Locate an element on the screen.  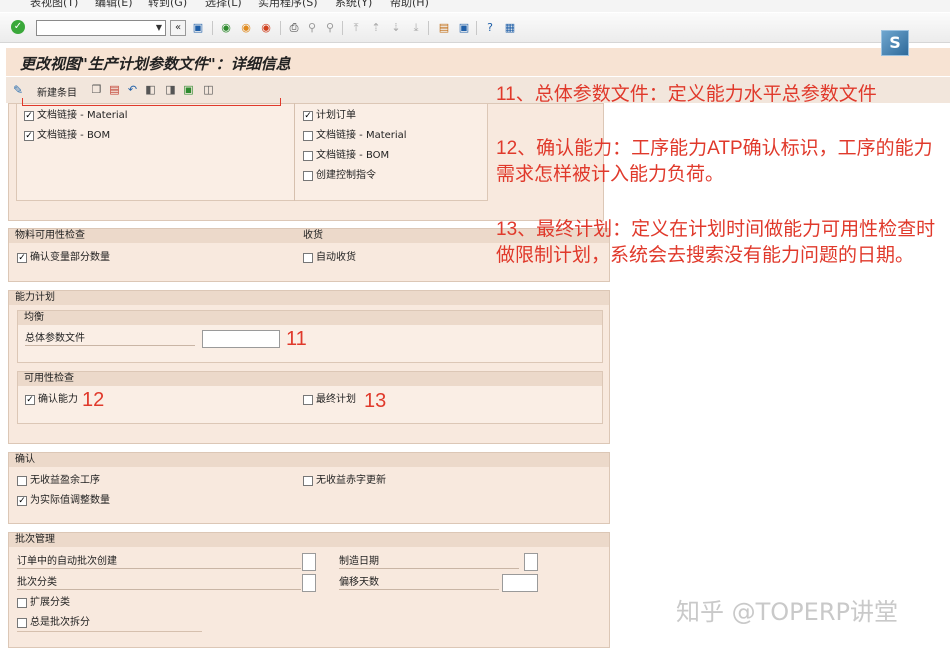
no-surplus-ops-checkbox: 无收益盈余工序 is located at coordinates (58, 481).